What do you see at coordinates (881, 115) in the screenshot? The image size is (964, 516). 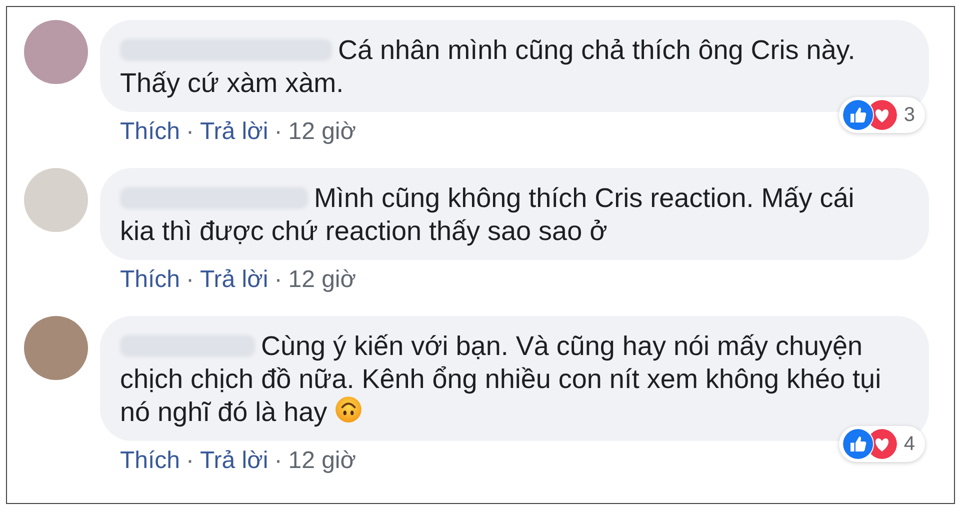 I see `reaction-badge: 3` at bounding box center [881, 115].